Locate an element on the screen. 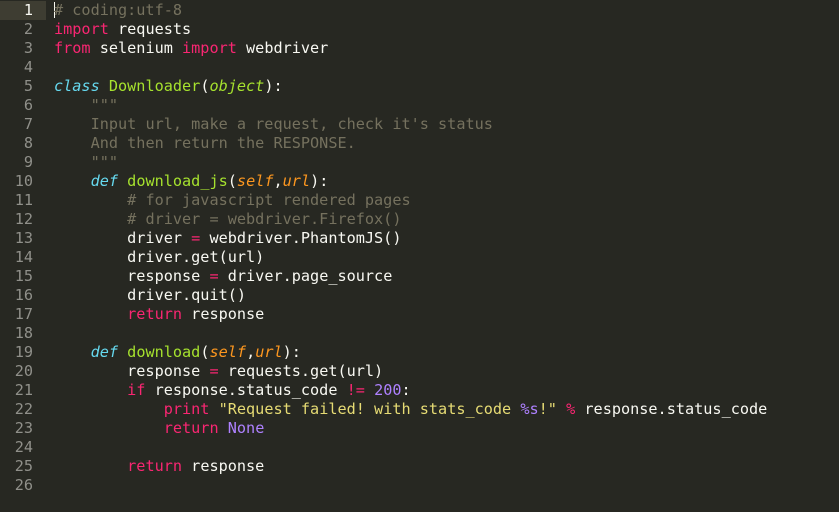 The height and width of the screenshot is (512, 839). line-number: 11 is located at coordinates (23, 200).